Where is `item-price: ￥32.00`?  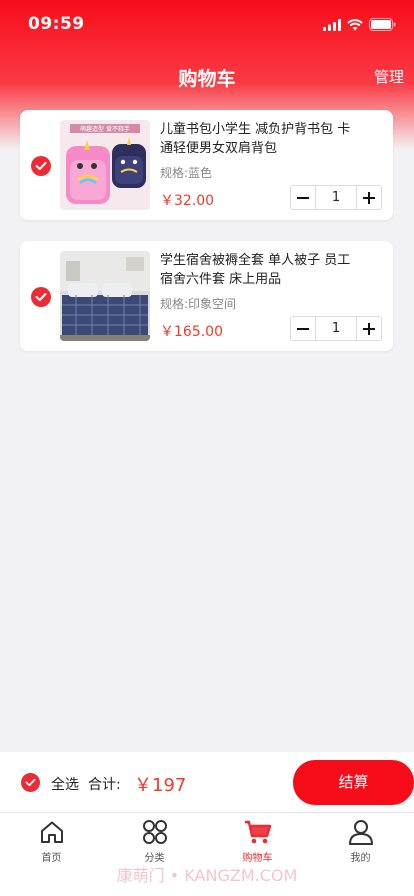 item-price: ￥32.00 is located at coordinates (187, 201).